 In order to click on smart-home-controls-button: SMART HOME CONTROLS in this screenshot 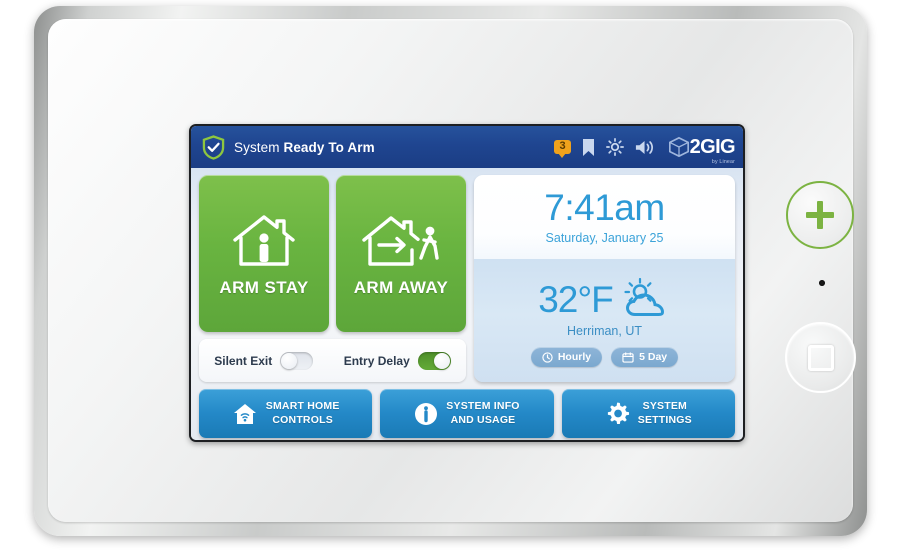, I will do `click(286, 413)`.